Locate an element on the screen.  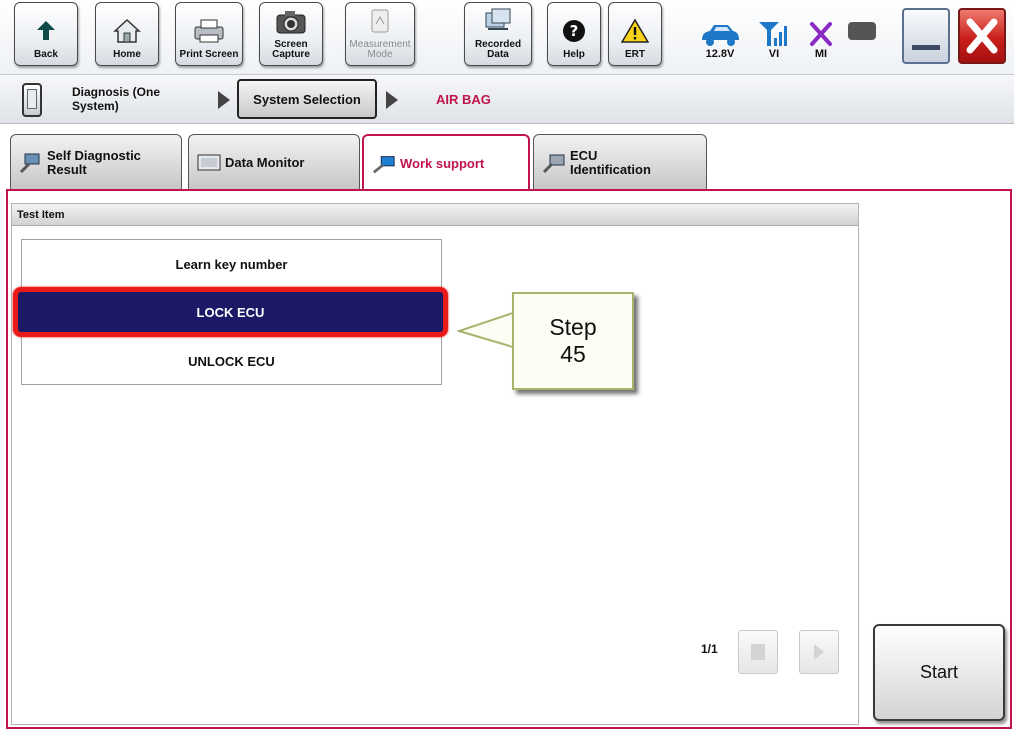
device-icon is located at coordinates (32, 100).